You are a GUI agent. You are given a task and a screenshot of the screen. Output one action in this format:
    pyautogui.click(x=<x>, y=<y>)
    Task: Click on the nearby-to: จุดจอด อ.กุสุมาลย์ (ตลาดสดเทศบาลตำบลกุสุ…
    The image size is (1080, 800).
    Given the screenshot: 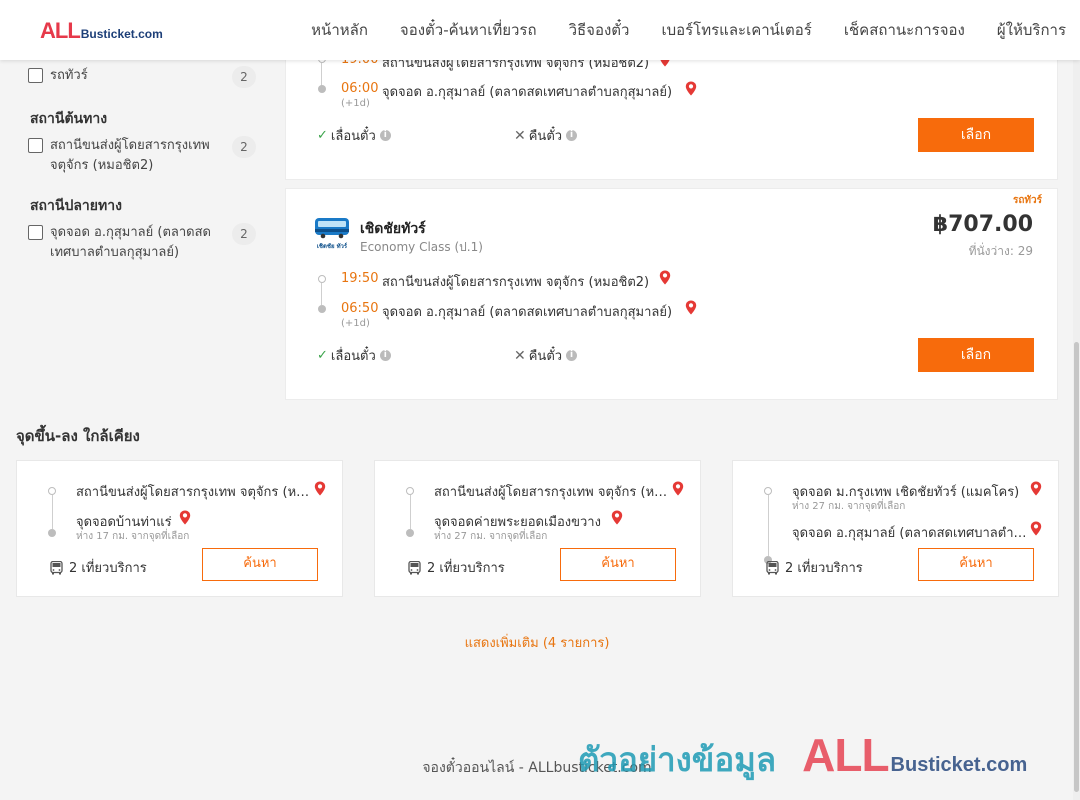 What is the action you would take?
    pyautogui.click(x=909, y=533)
    